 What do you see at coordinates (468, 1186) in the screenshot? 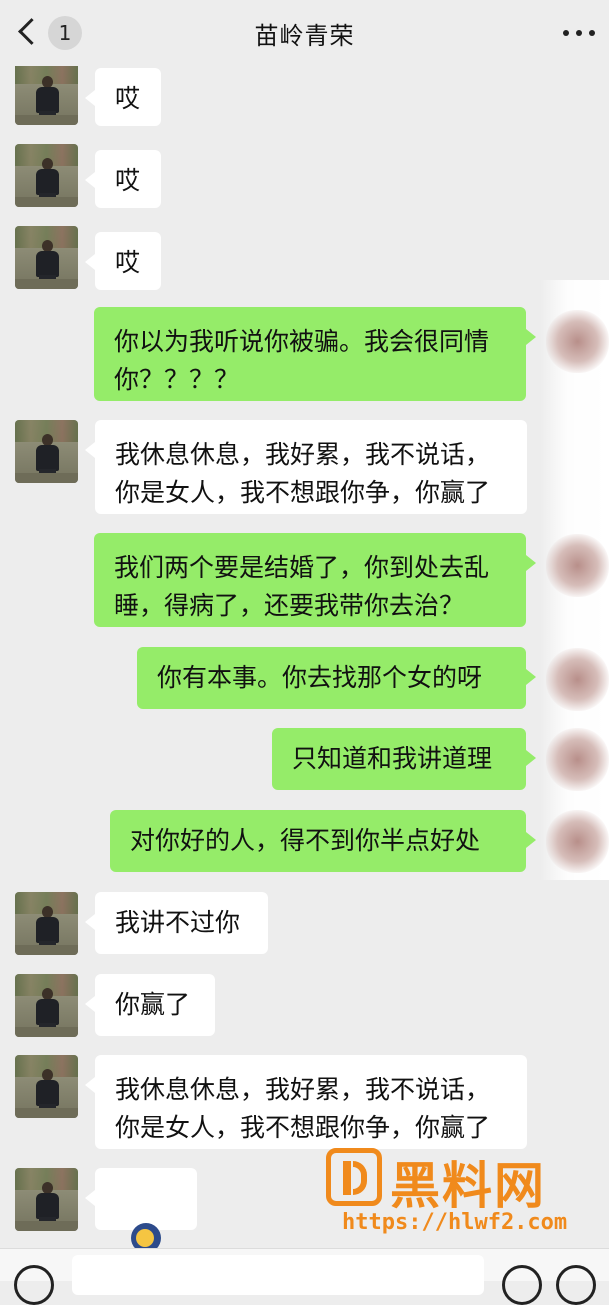
I see `watermark-brand: 黑料网` at bounding box center [468, 1186].